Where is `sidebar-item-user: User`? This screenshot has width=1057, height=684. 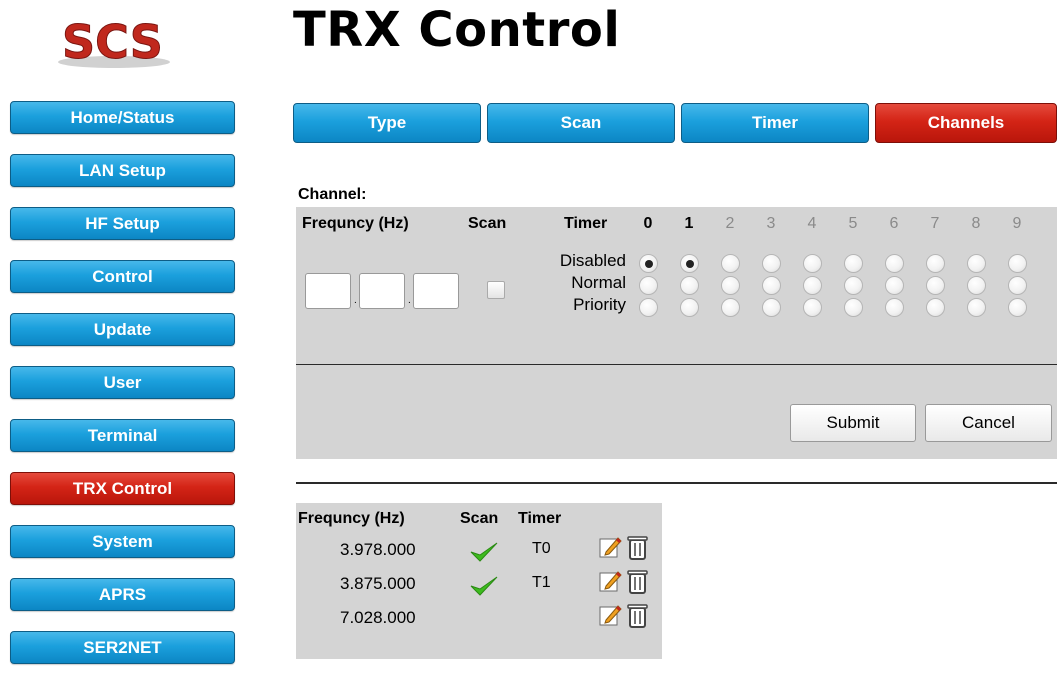
sidebar-item-user: User is located at coordinates (122, 382).